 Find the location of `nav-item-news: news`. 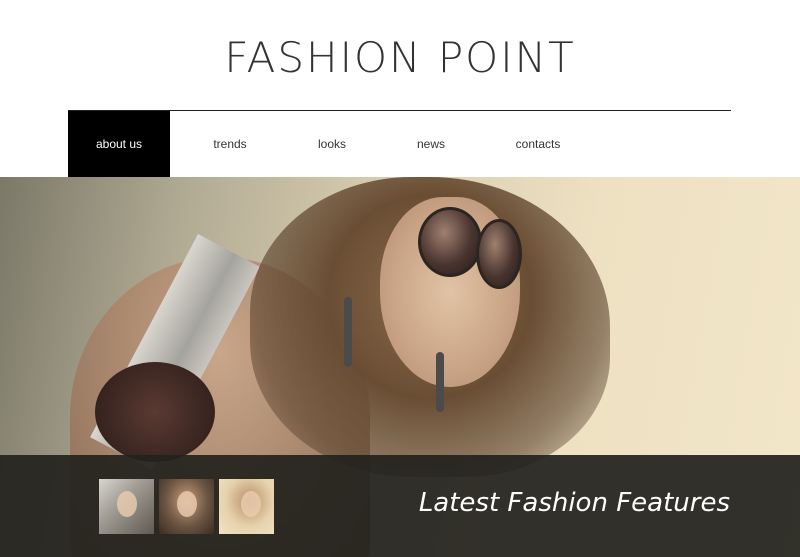

nav-item-news: news is located at coordinates (431, 144).